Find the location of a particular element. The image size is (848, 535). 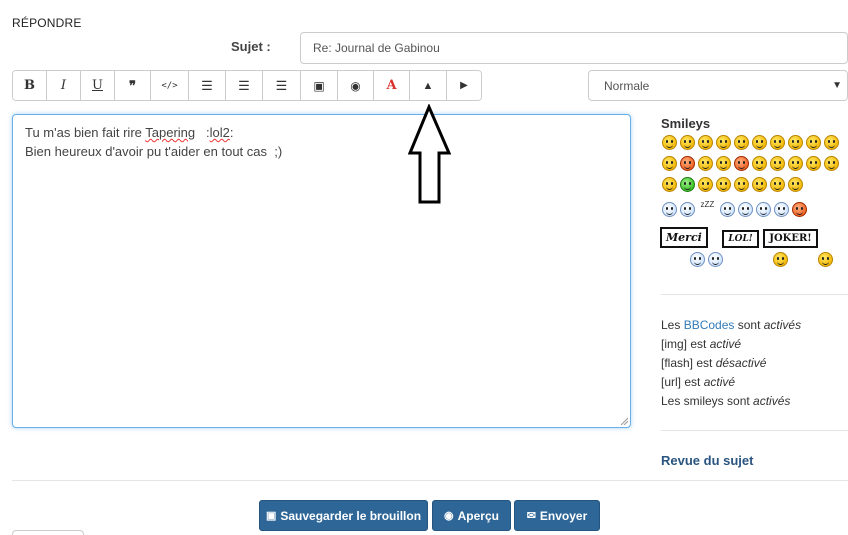

bomb-smiley-icon is located at coordinates (800, 209).